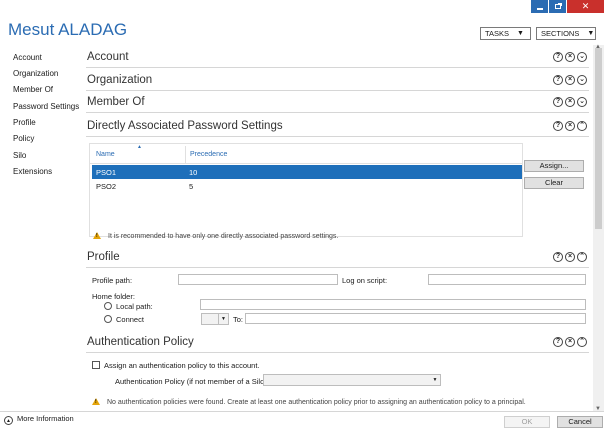 The height and width of the screenshot is (430, 604). I want to click on to-label: To:, so click(238, 319).